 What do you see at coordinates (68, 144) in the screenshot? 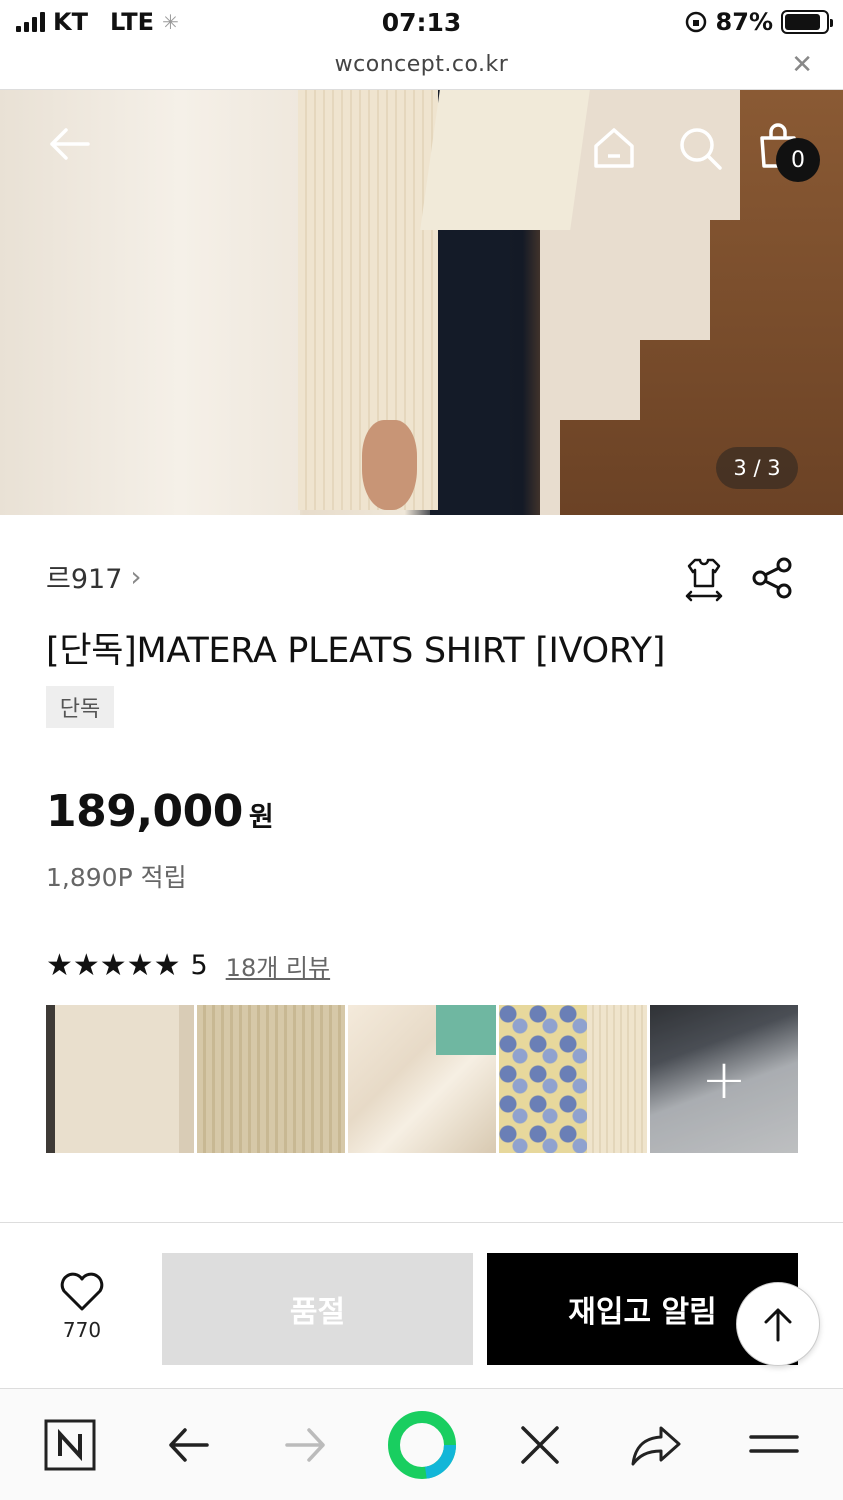
I see `back-arrow-icon` at bounding box center [68, 144].